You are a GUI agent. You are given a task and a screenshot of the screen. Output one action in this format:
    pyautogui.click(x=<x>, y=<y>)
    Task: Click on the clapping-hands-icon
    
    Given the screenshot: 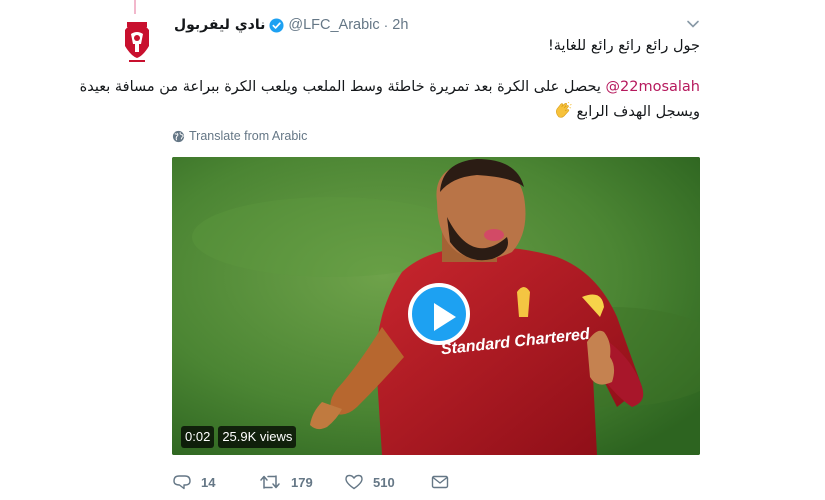 What is the action you would take?
    pyautogui.click(x=563, y=110)
    